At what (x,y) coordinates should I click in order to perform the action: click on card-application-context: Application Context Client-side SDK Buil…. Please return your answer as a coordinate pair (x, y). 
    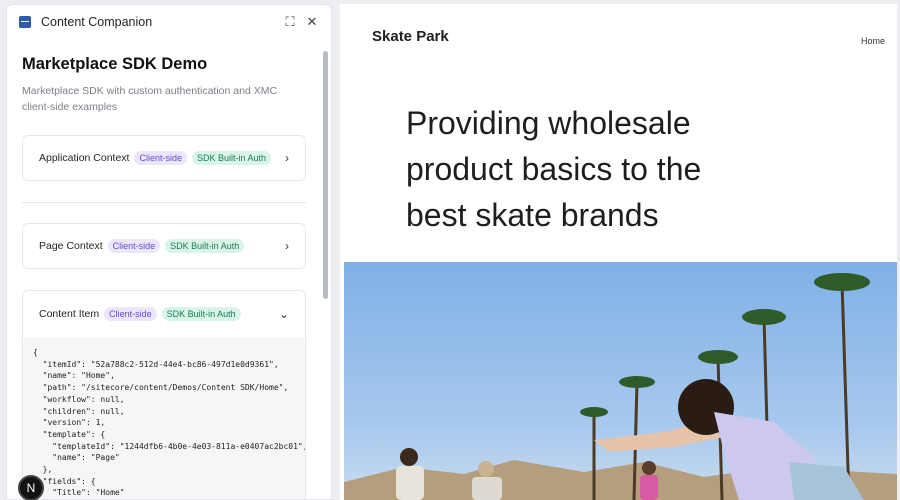
    Looking at the image, I should click on (164, 158).